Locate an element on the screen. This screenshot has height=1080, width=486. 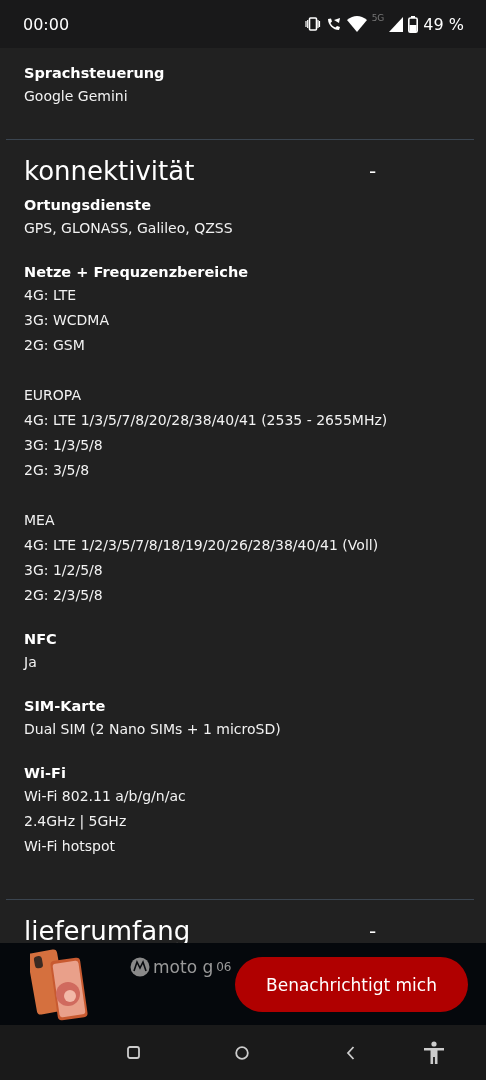
spec-value: 4G: LTE 1/2/3/5/7/8/18/19/20/26/28/38/40/41 (Voll) is located at coordinates (202, 545).